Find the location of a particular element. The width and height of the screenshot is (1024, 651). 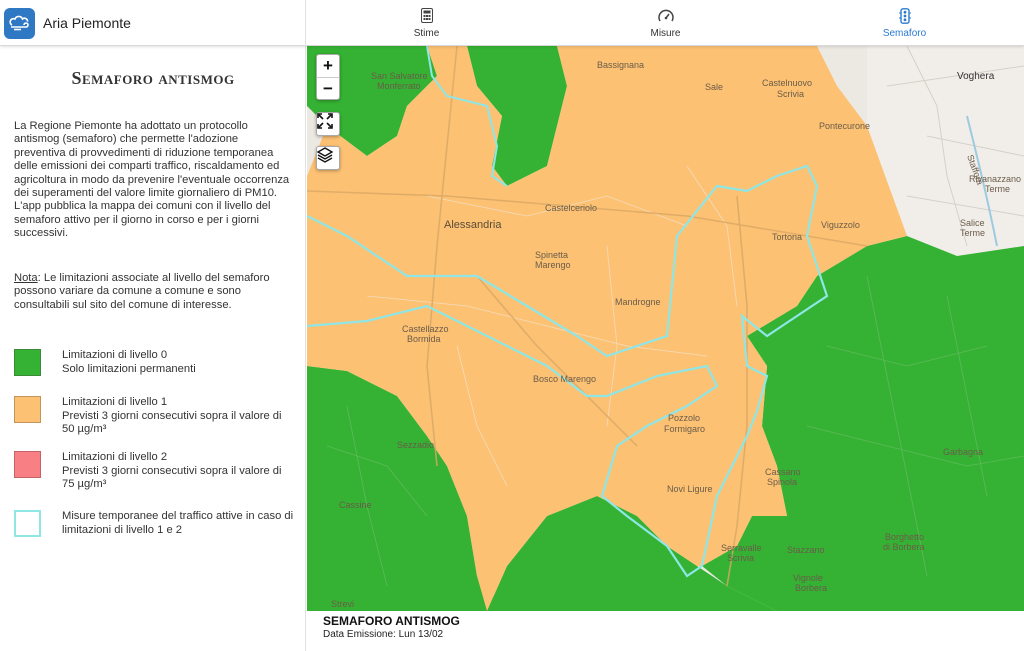

top-bar: Aria Piemonte Stime Misure Semaforo is located at coordinates (512, 23).